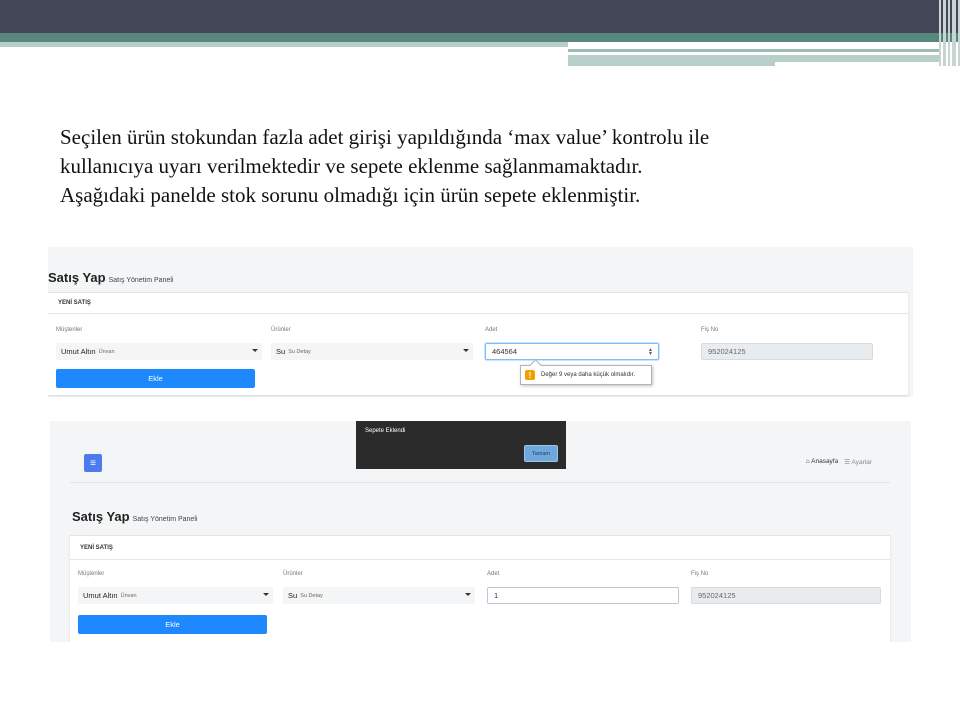 The width and height of the screenshot is (960, 720). What do you see at coordinates (650, 352) in the screenshot?
I see `stepper-icon: ▲ ▼` at bounding box center [650, 352].